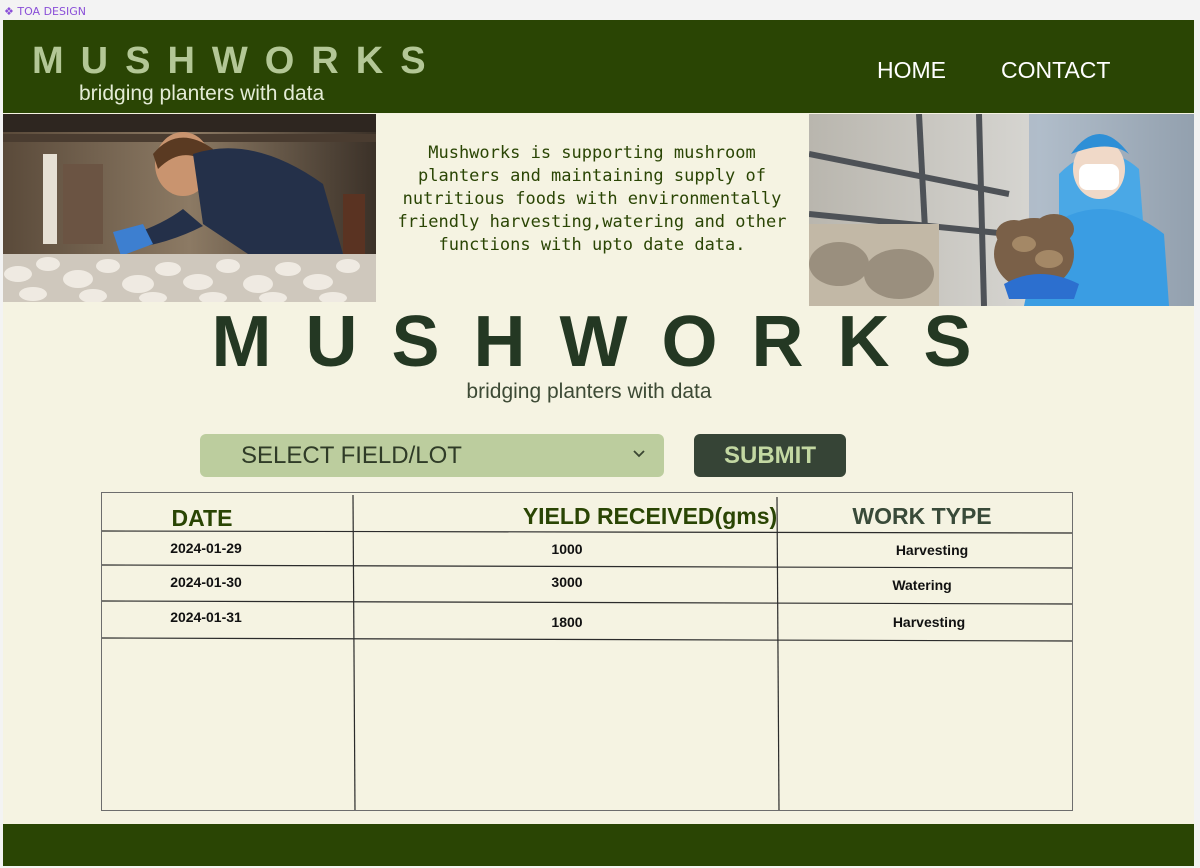  I want to click on brand-title: MUSHWORKS, so click(237, 61).